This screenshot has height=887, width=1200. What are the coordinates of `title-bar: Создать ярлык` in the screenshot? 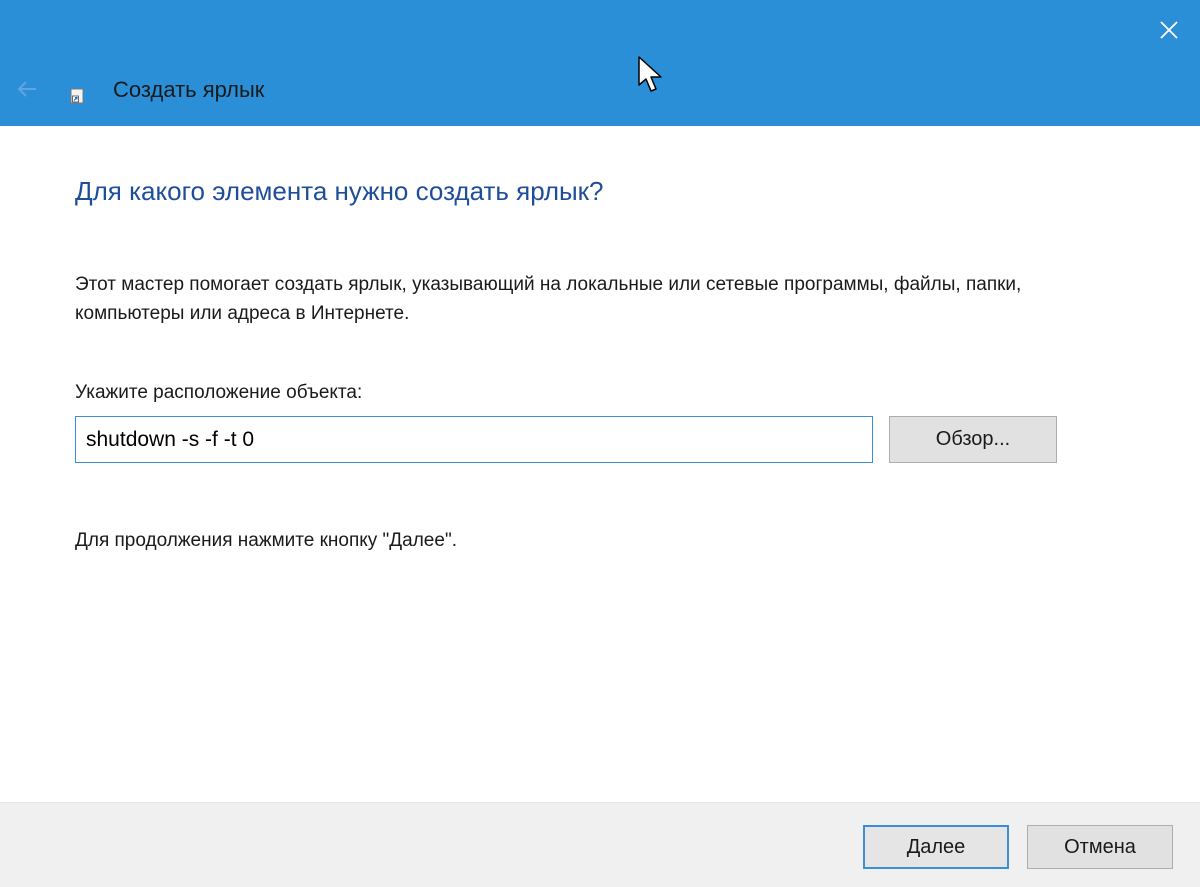 It's located at (600, 63).